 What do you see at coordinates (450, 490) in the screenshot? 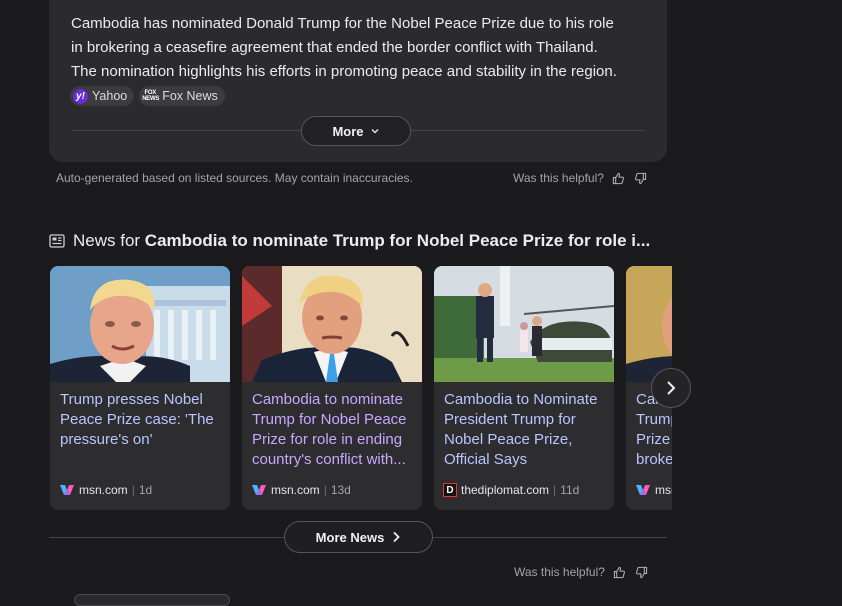
I see `thediplomat-icon: D` at bounding box center [450, 490].